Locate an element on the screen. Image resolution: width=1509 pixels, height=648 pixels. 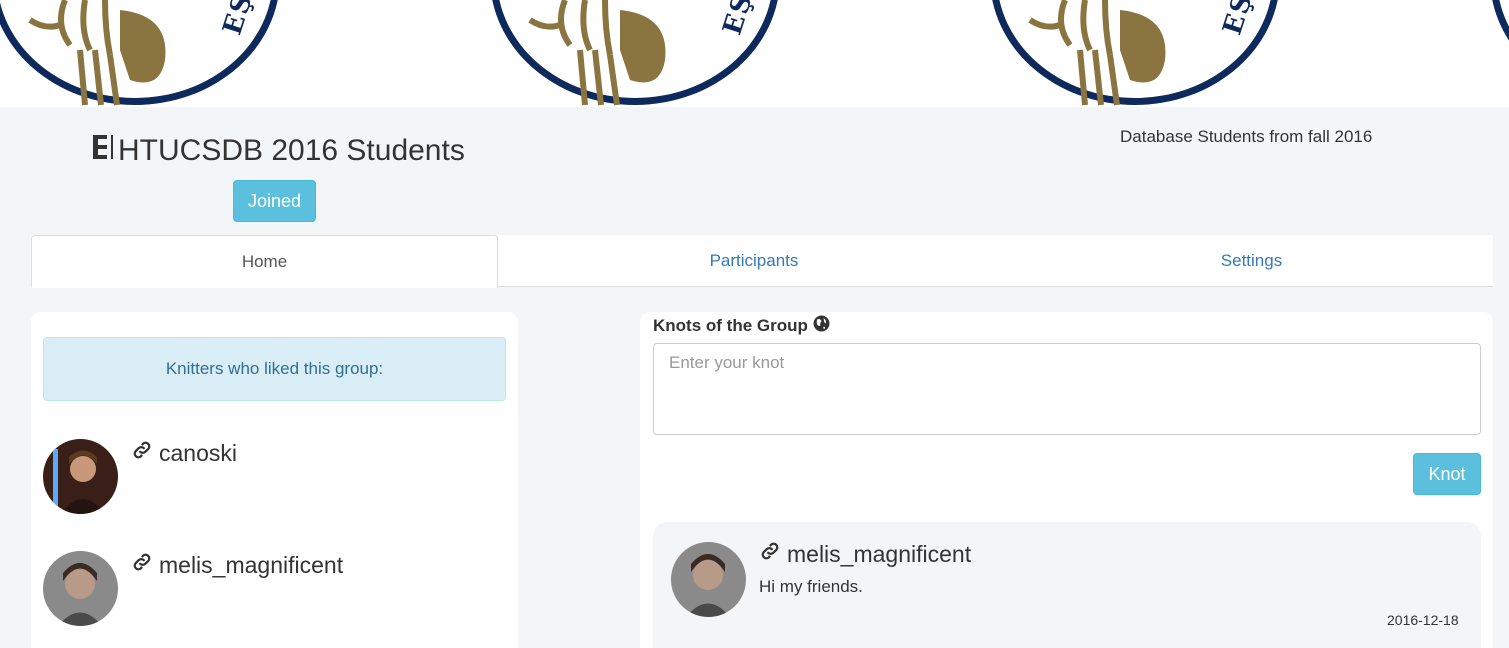
joined-button: Joined is located at coordinates (274, 201).